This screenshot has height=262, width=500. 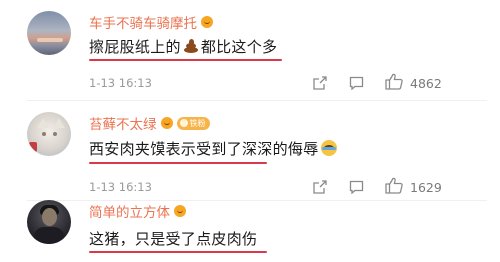 What do you see at coordinates (123, 125) in the screenshot?
I see `username-text: 苔藓不太绿` at bounding box center [123, 125].